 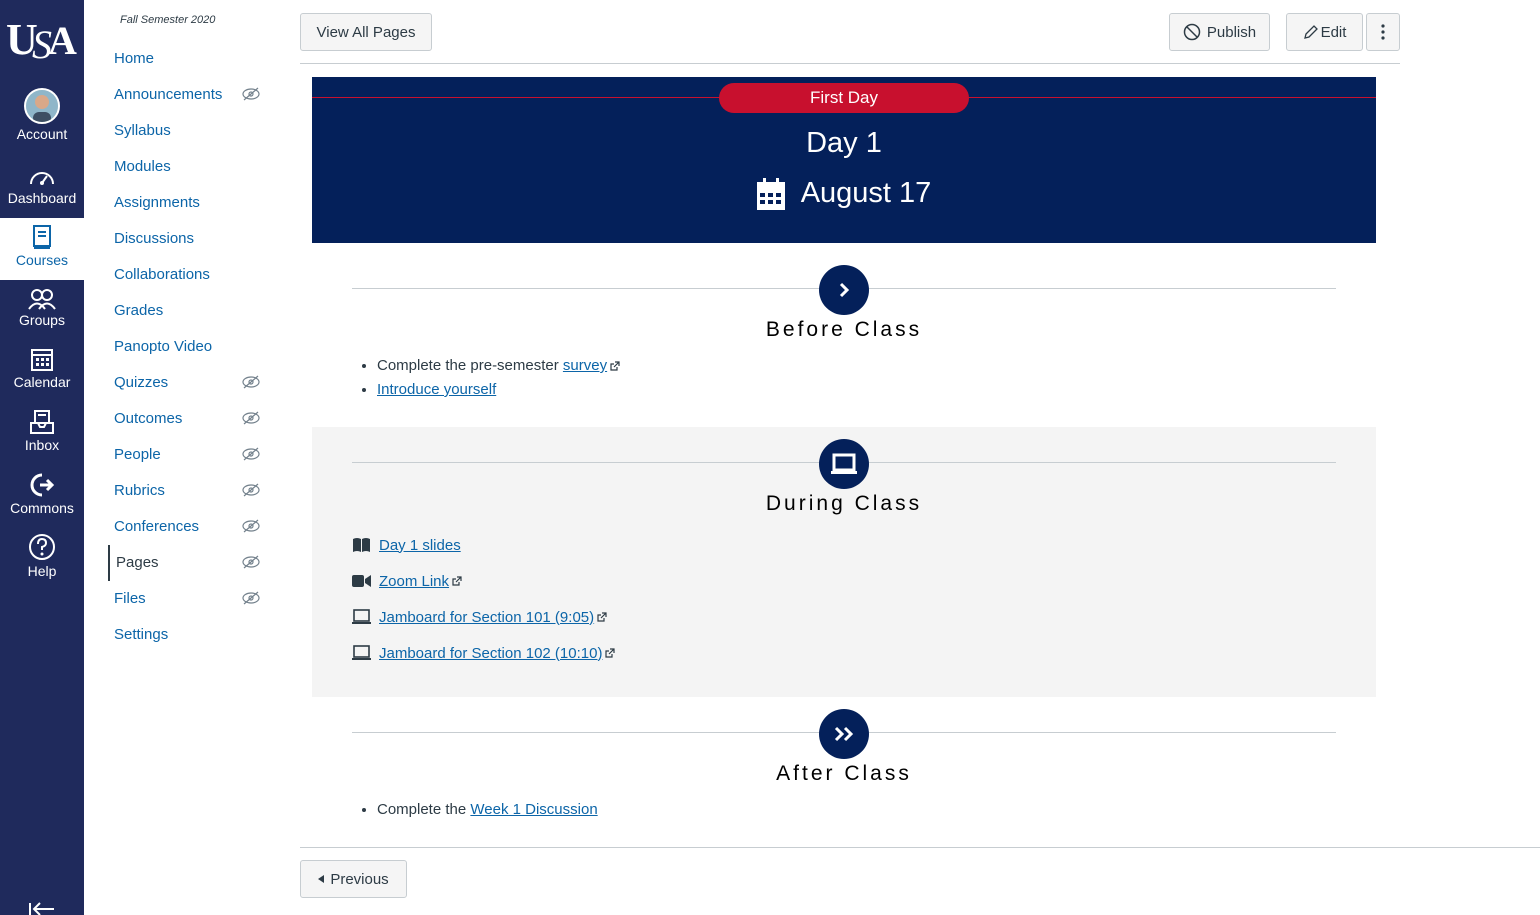 I want to click on publish-button: Publish, so click(x=1219, y=32).